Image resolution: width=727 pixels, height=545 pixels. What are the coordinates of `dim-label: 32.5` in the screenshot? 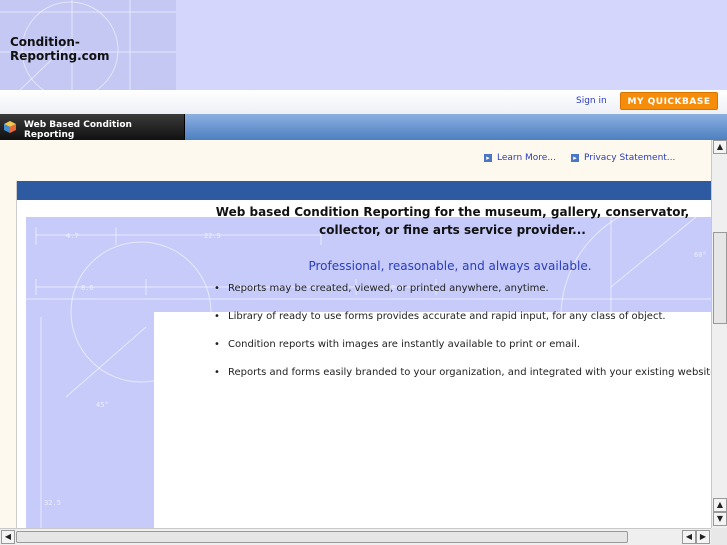 It's located at (52, 503).